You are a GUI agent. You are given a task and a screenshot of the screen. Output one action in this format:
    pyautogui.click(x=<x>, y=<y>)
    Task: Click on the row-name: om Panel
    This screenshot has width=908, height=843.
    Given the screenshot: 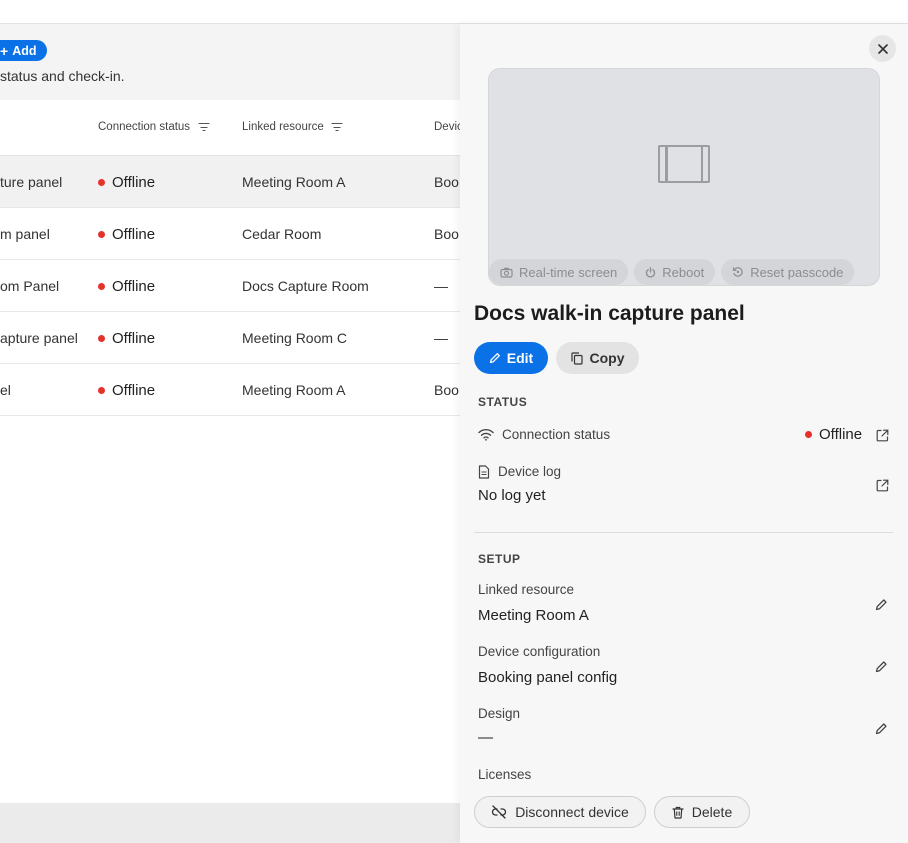 What is the action you would take?
    pyautogui.click(x=30, y=286)
    